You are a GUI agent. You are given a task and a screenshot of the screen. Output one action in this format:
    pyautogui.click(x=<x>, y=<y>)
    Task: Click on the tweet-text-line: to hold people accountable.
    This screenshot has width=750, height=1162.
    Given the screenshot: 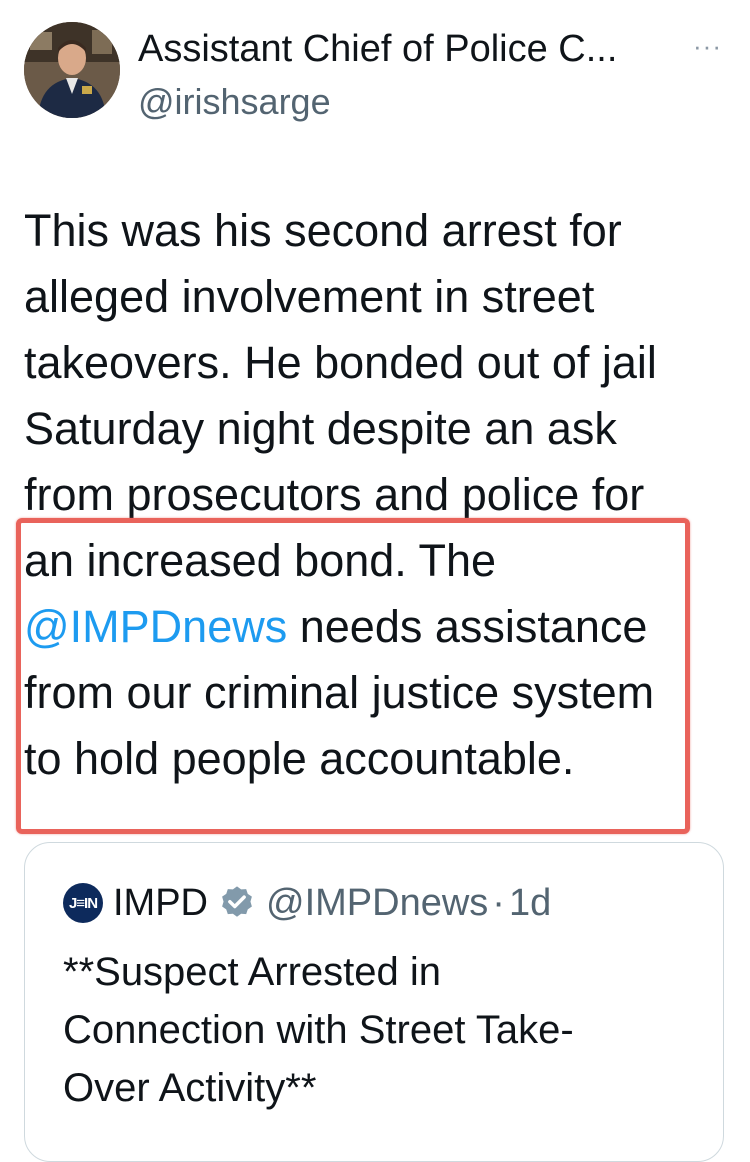 What is the action you would take?
    pyautogui.click(x=299, y=758)
    